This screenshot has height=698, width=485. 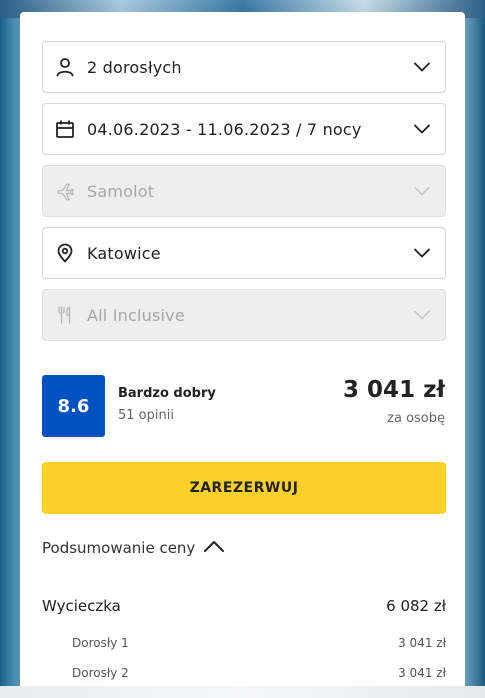 I want to click on price-per-person-note: za osobę, so click(x=416, y=418).